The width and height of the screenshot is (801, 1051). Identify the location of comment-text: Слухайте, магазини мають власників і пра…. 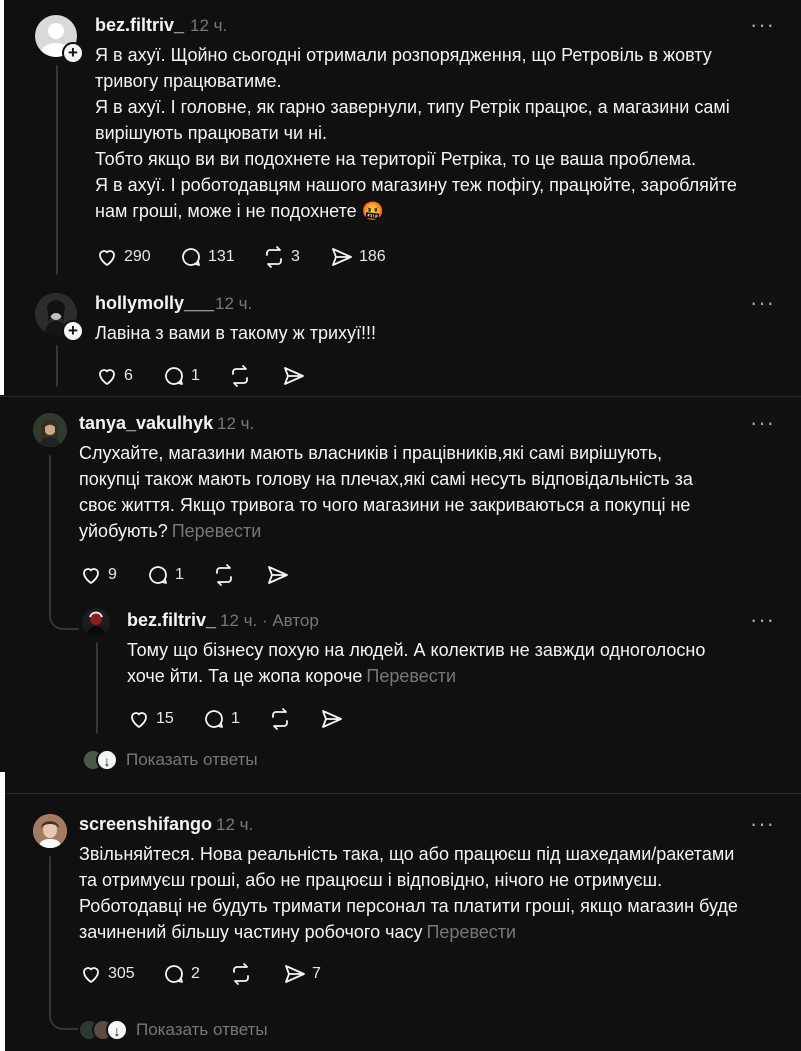
(386, 492).